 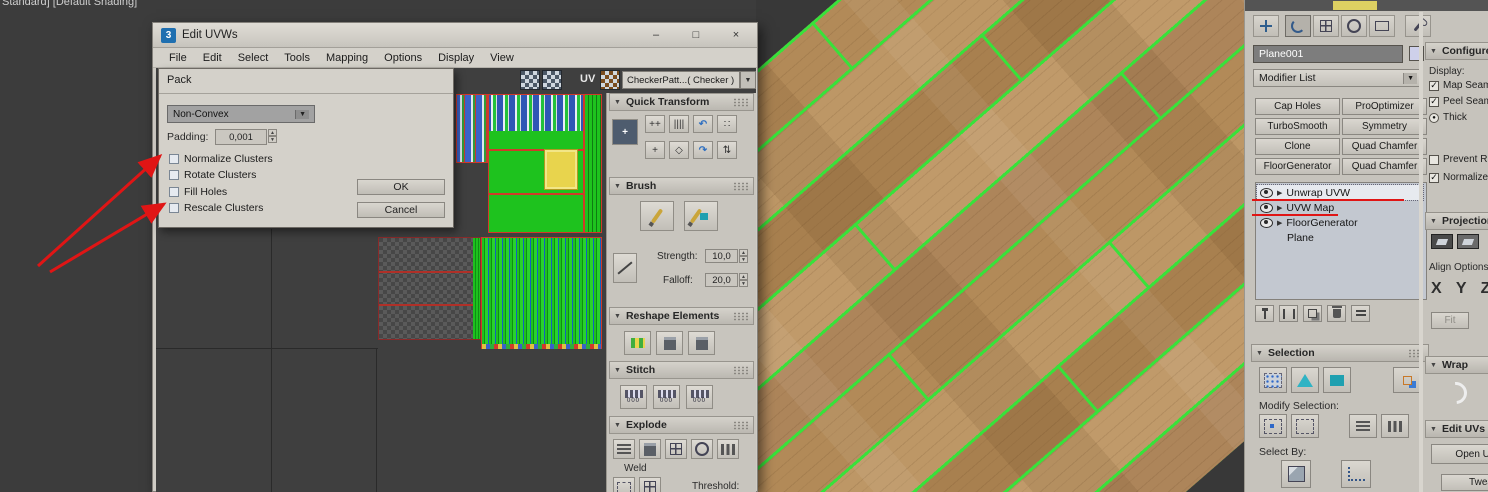 What do you see at coordinates (212, 175) in the screenshot?
I see `checkbox-rotate-clusters: Rotate Clusters` at bounding box center [212, 175].